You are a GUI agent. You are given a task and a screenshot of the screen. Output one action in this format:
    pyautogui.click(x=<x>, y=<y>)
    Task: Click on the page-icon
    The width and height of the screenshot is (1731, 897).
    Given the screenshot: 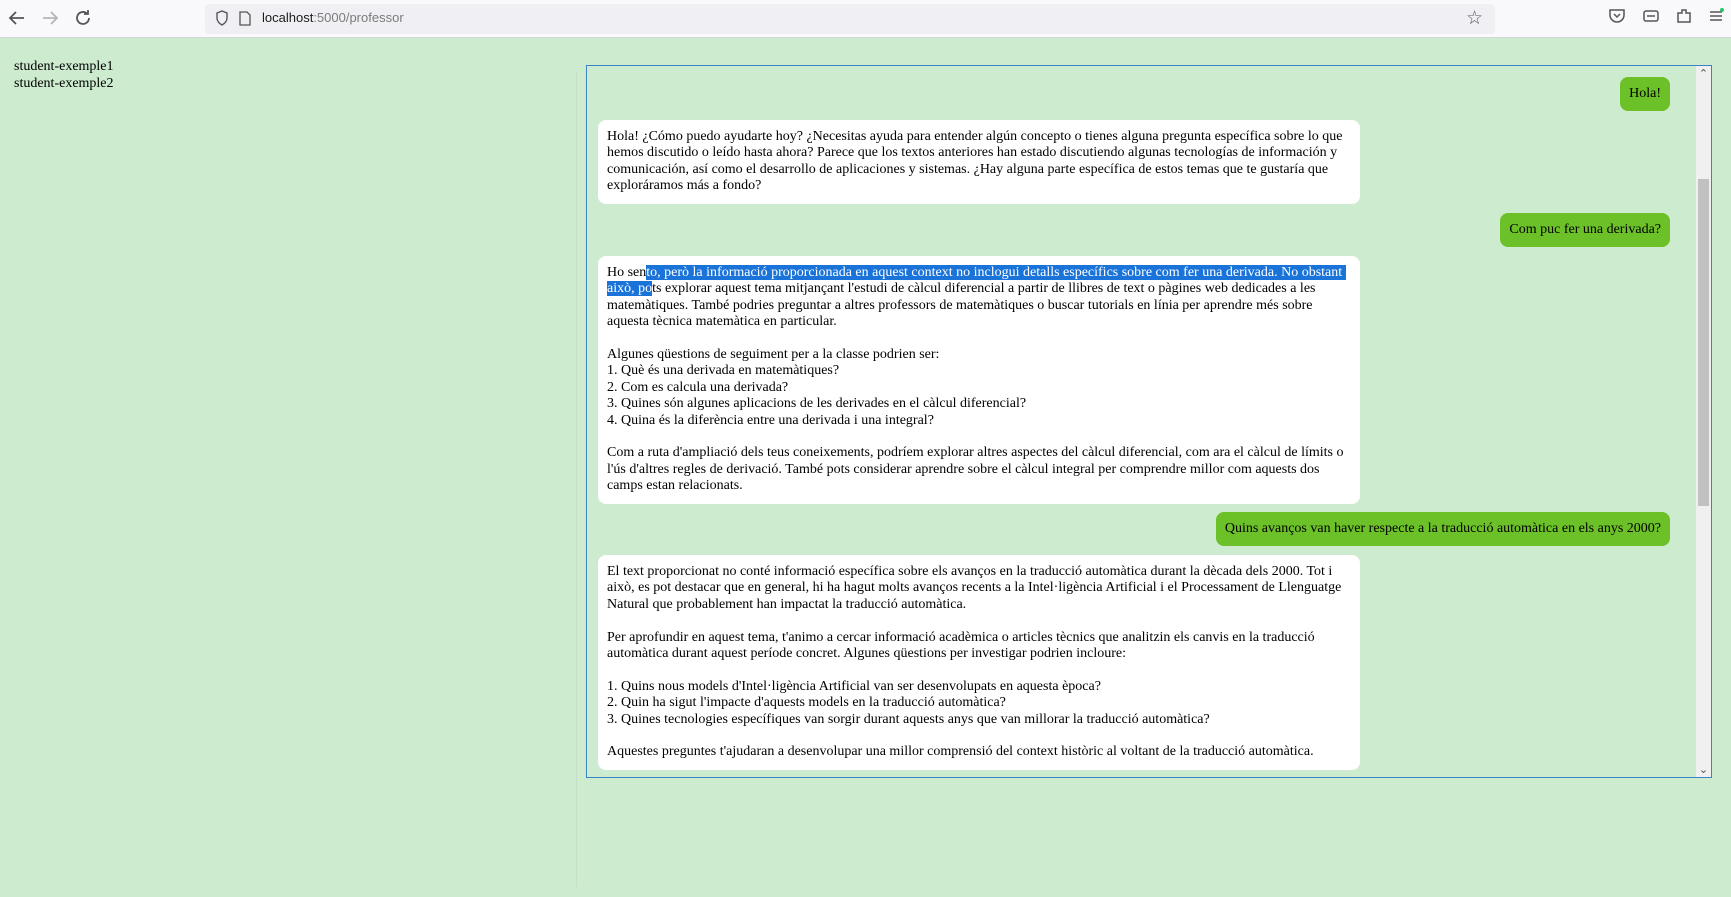 What is the action you would take?
    pyautogui.click(x=245, y=18)
    